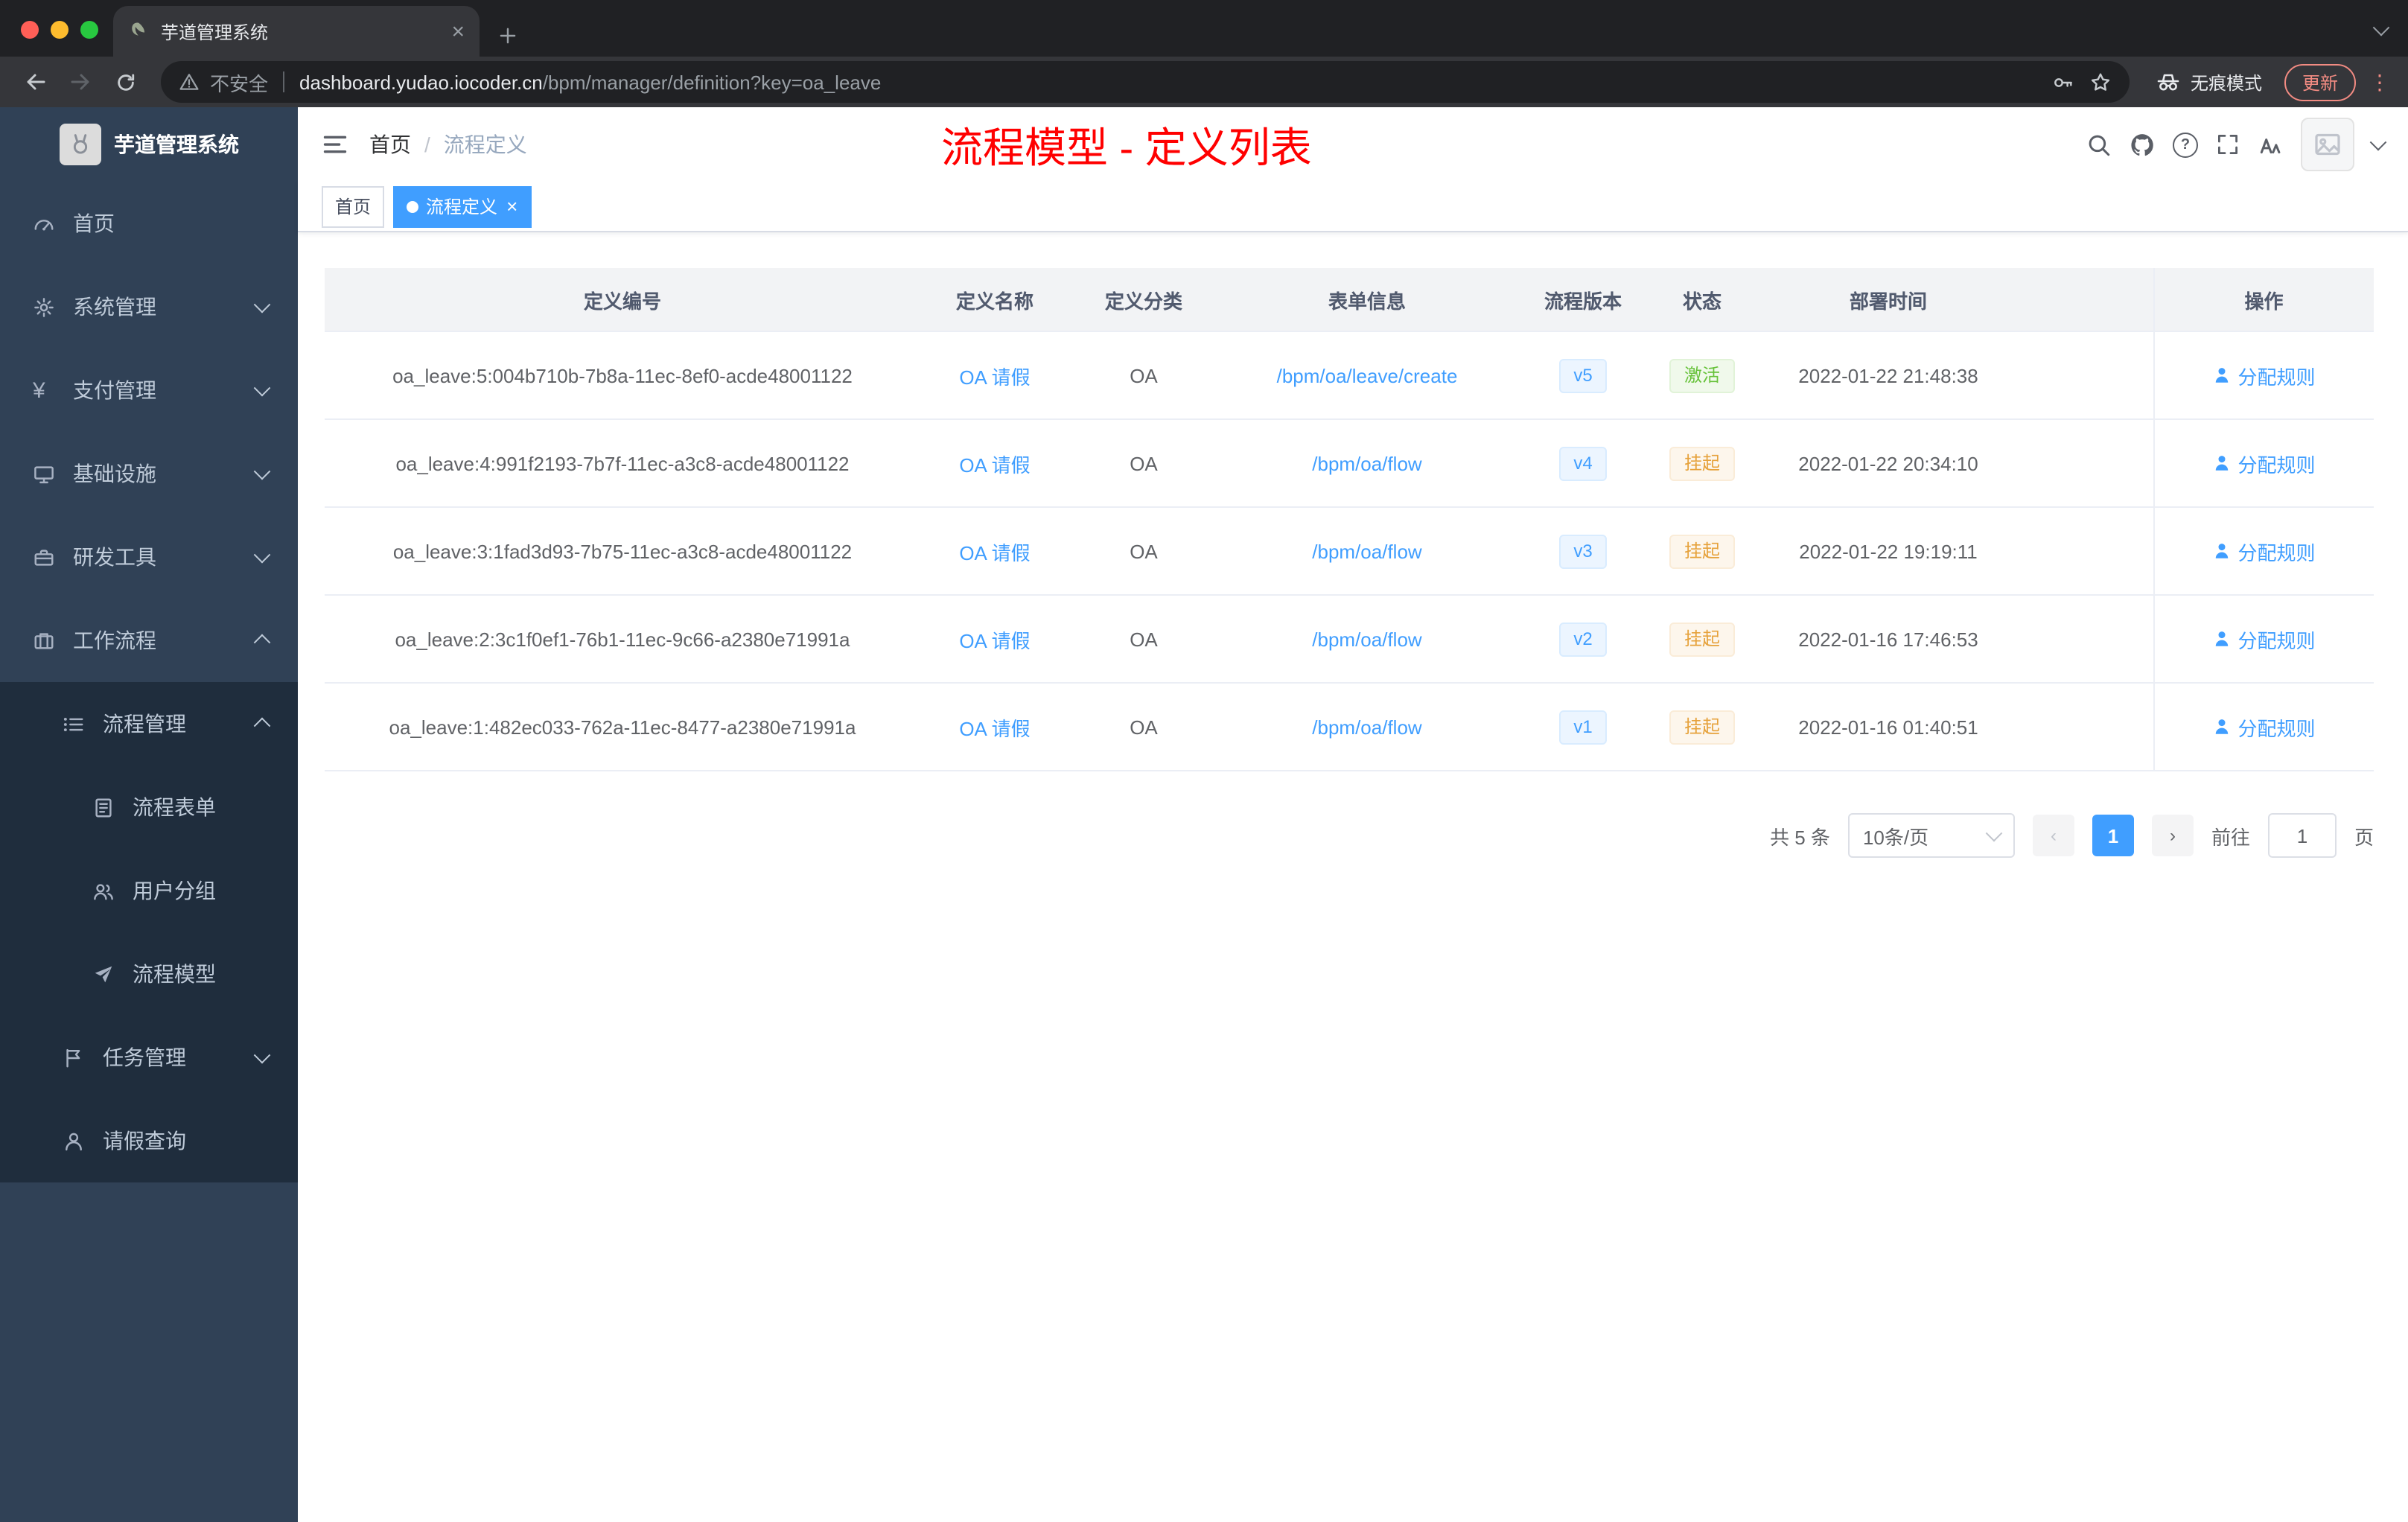 This screenshot has width=2408, height=1522. Describe the element at coordinates (1353, 144) in the screenshot. I see `app-navbar: 首页 / 流程定义 流程模型 - 定义列表 ?` at that location.